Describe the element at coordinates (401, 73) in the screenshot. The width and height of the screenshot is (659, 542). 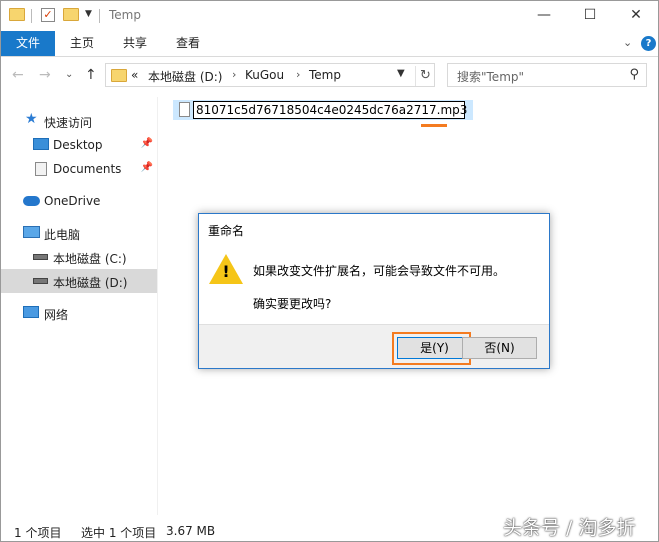
I see `chevron-down-icon: ▼` at that location.